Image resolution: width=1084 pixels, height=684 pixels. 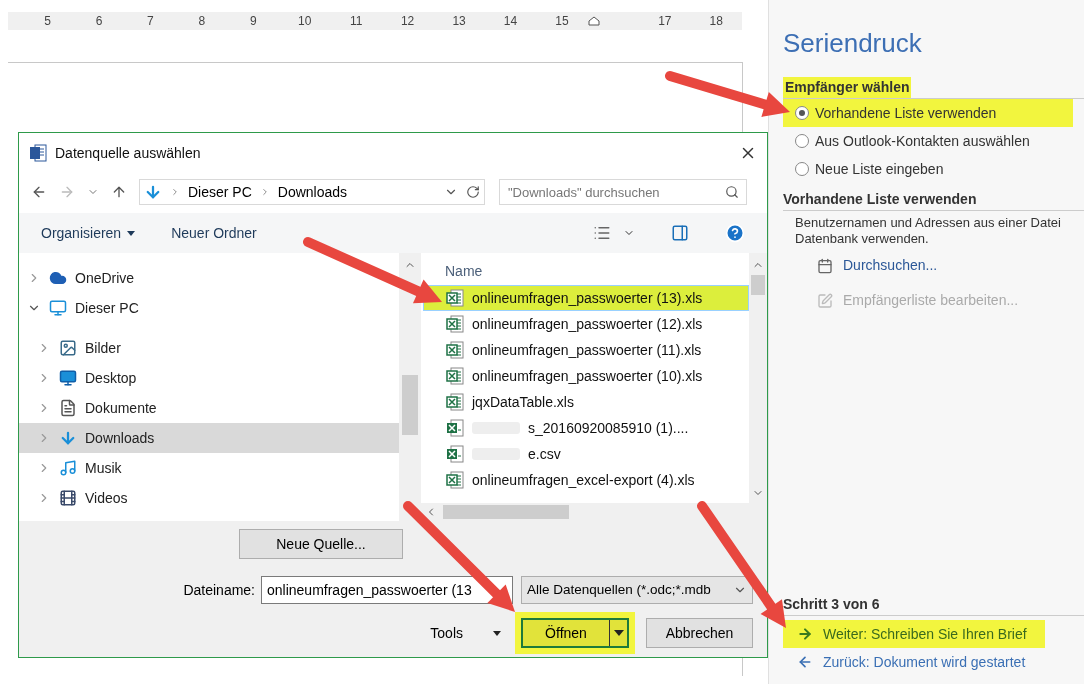 What do you see at coordinates (831, 604) in the screenshot?
I see `step-indicator: Schritt 3 von 6` at bounding box center [831, 604].